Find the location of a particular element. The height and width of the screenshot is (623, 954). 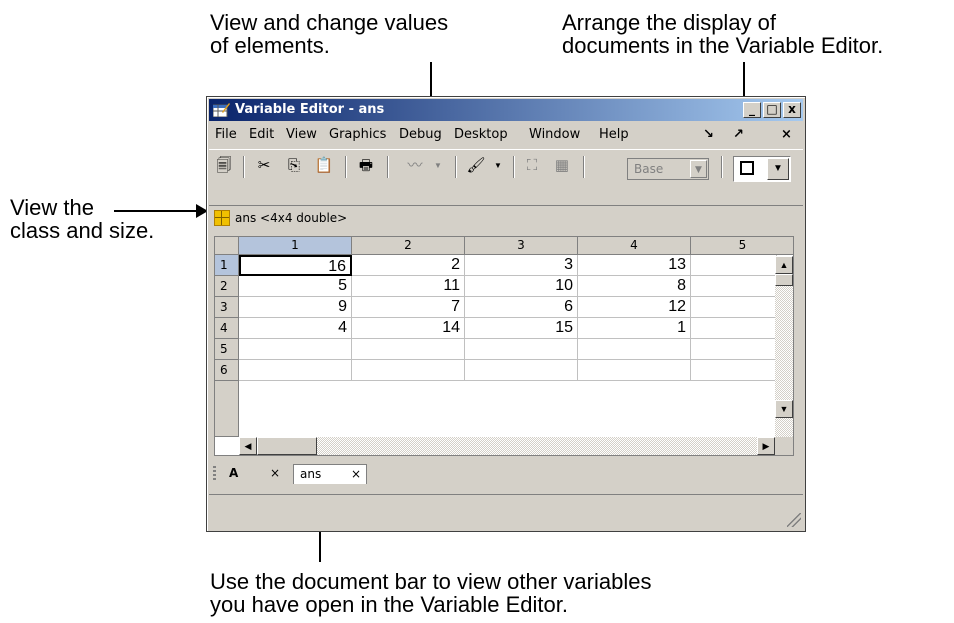

brush-icon: 🖌 is located at coordinates (476, 166).